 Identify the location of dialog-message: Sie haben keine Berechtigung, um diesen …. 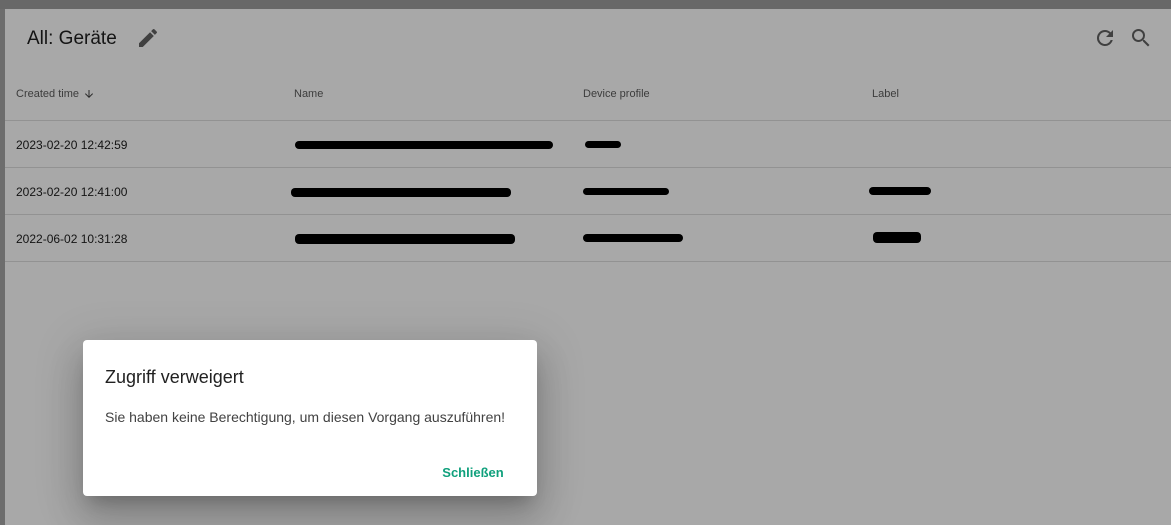
(305, 417).